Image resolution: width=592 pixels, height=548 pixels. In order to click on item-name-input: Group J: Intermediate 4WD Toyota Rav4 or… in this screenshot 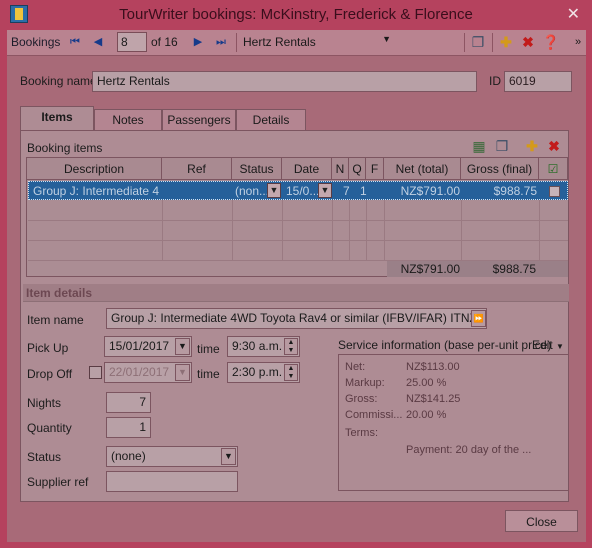, I will do `click(296, 318)`.